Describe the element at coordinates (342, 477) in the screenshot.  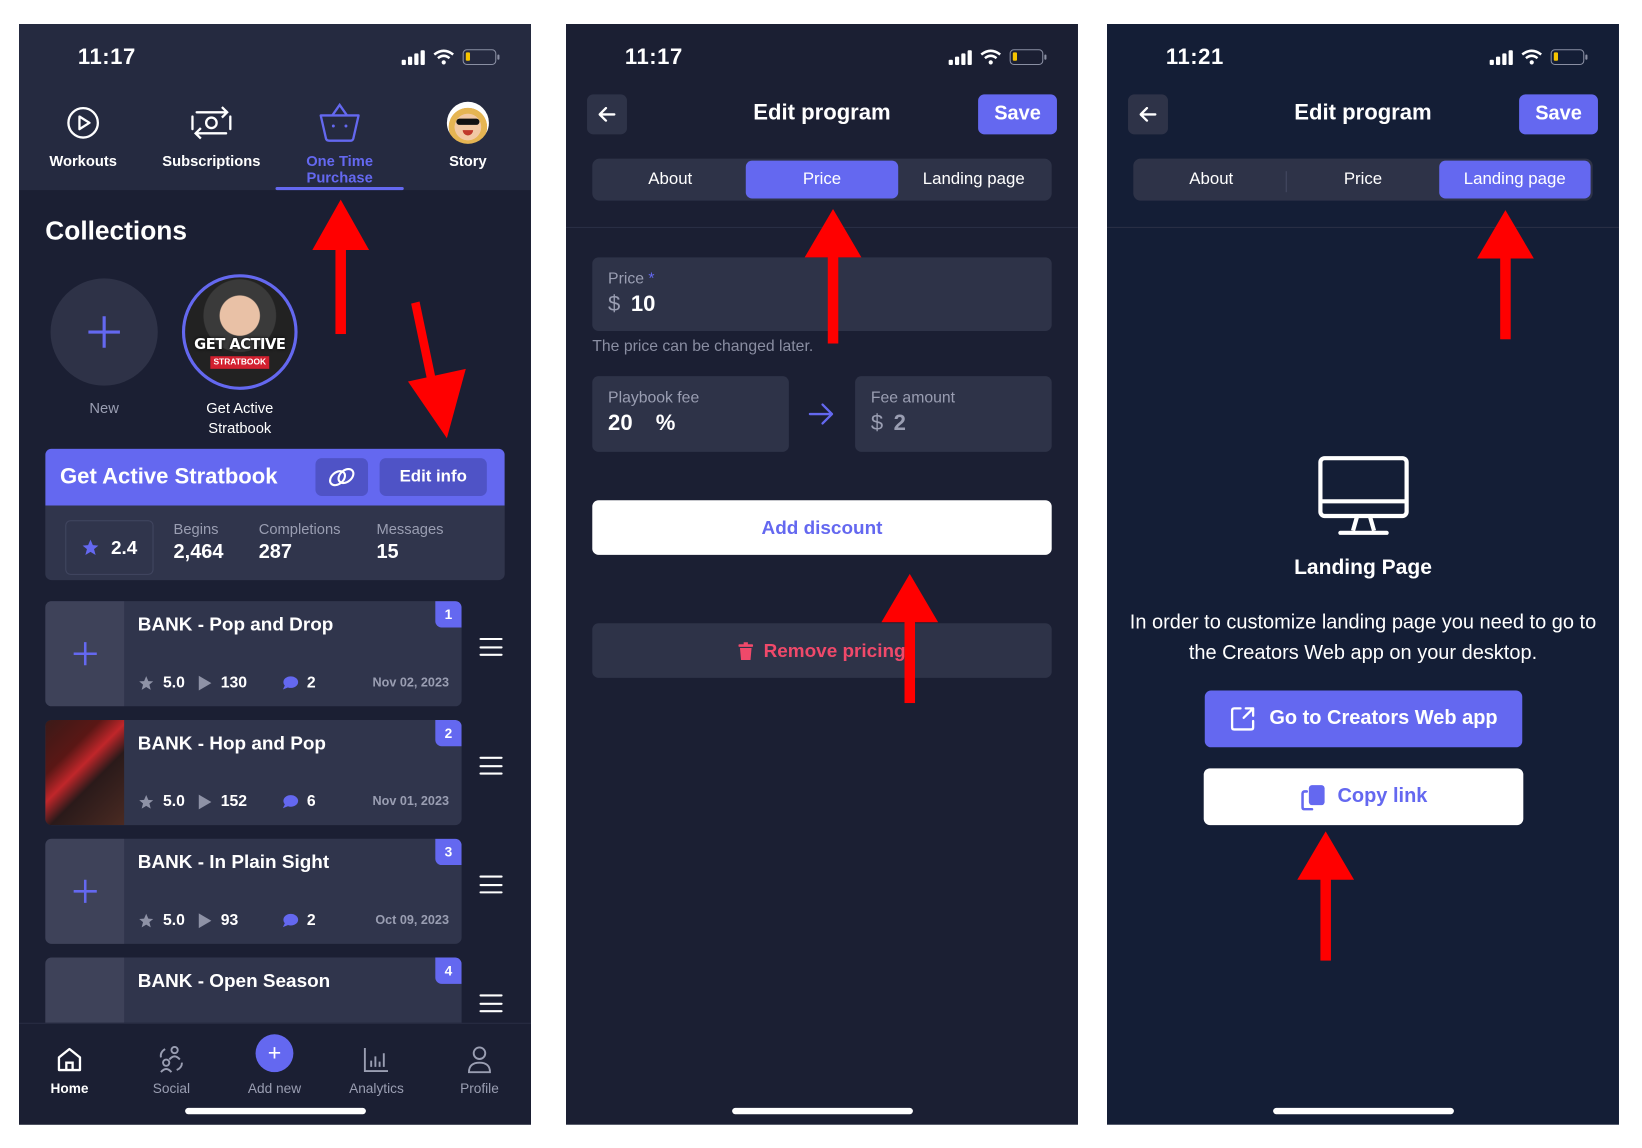
I see `share-link-button` at that location.